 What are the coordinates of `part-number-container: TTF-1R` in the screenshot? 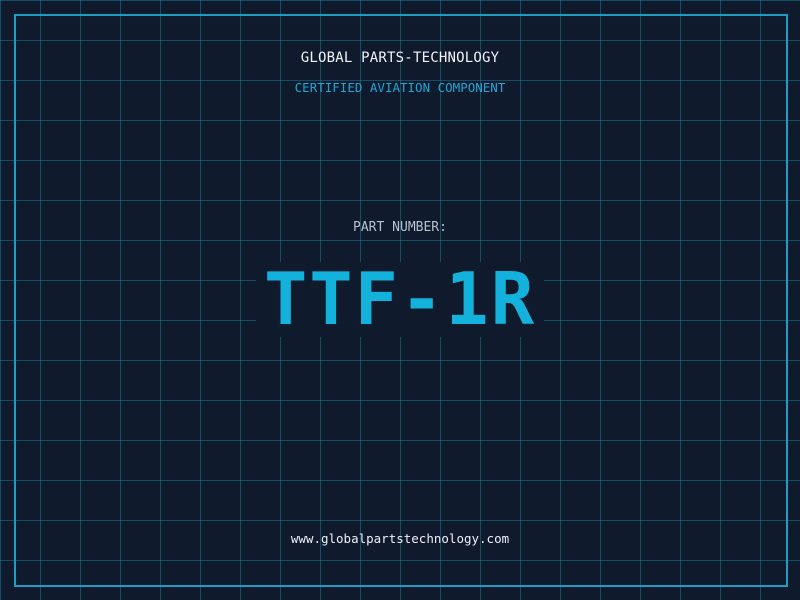 It's located at (400, 299).